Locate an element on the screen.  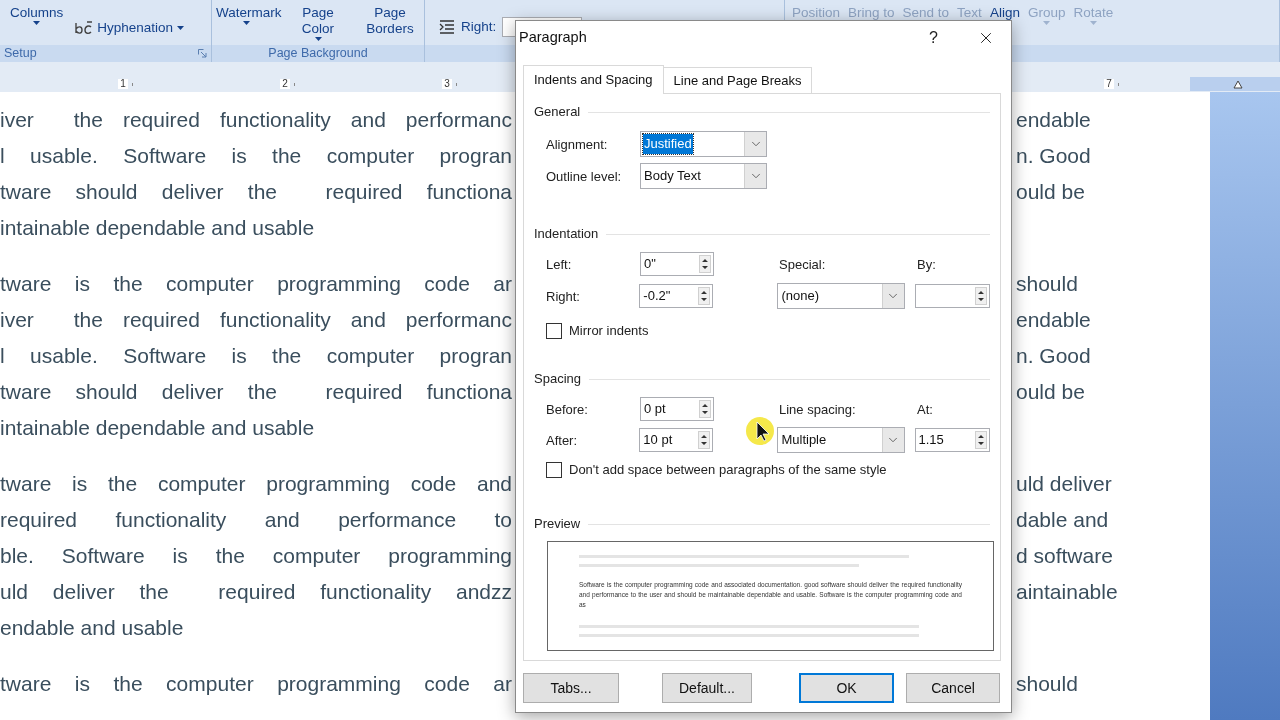
document-text-line: required functionality and performance to is located at coordinates (256, 520).